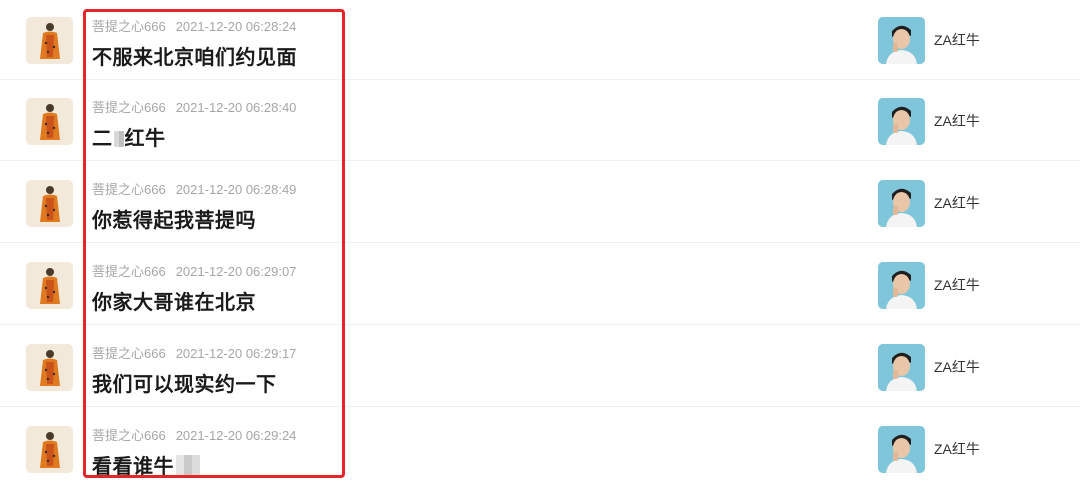  What do you see at coordinates (236, 353) in the screenshot?
I see `message-timestamp: 2021-12-20 06:29:17` at bounding box center [236, 353].